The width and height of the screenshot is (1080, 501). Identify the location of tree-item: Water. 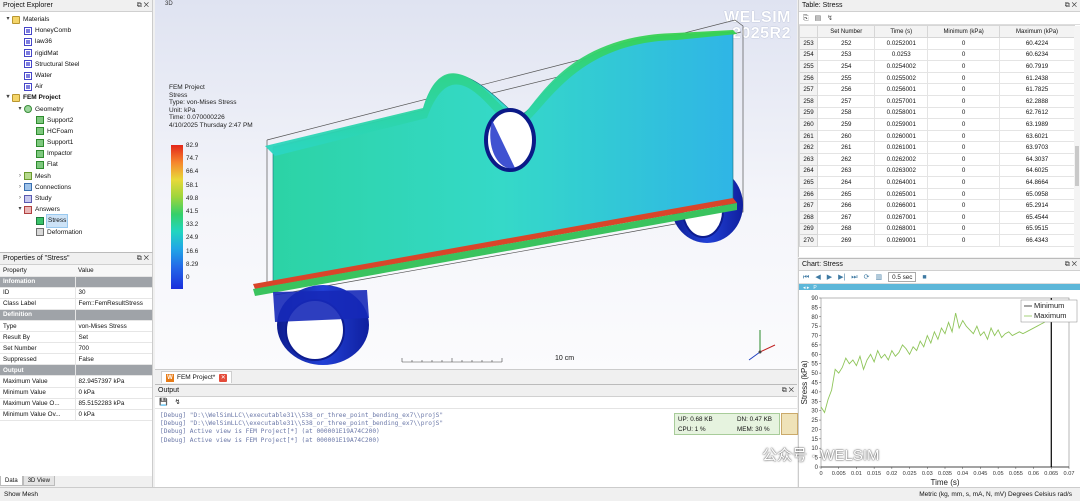
(76, 75).